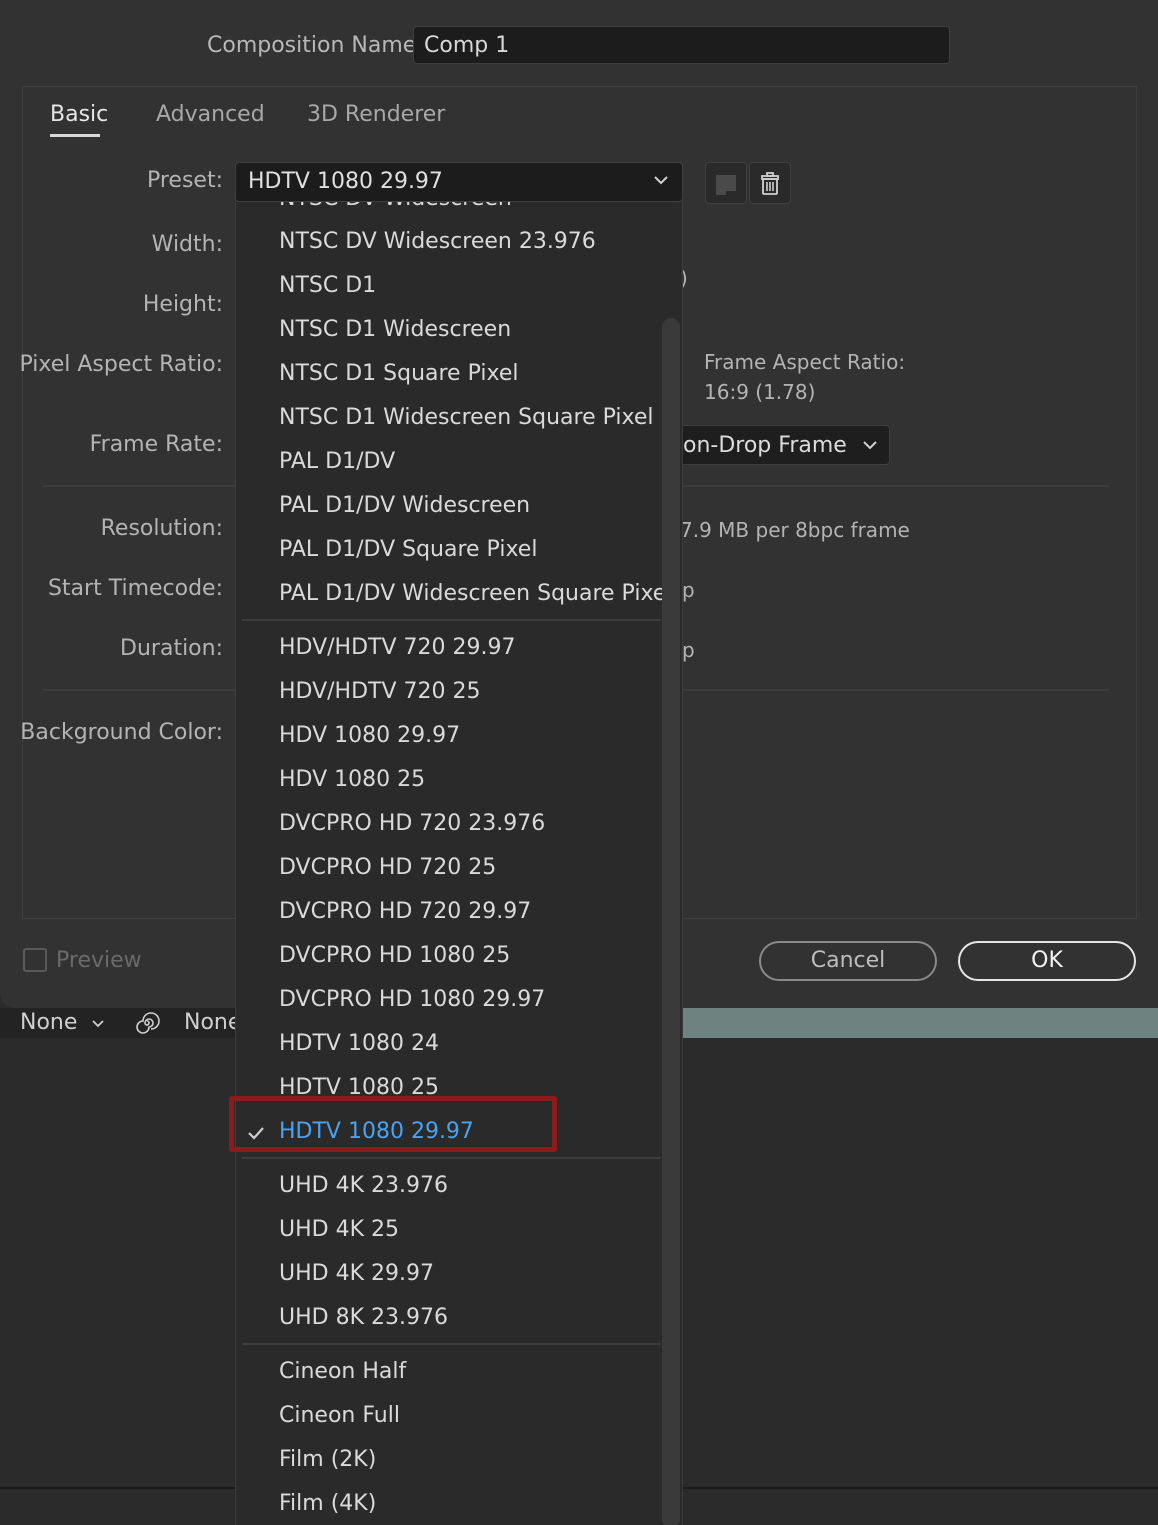 This screenshot has height=1525, width=1158. What do you see at coordinates (765, 445) in the screenshot?
I see `drop-frame-value: on-Drop Frame` at bounding box center [765, 445].